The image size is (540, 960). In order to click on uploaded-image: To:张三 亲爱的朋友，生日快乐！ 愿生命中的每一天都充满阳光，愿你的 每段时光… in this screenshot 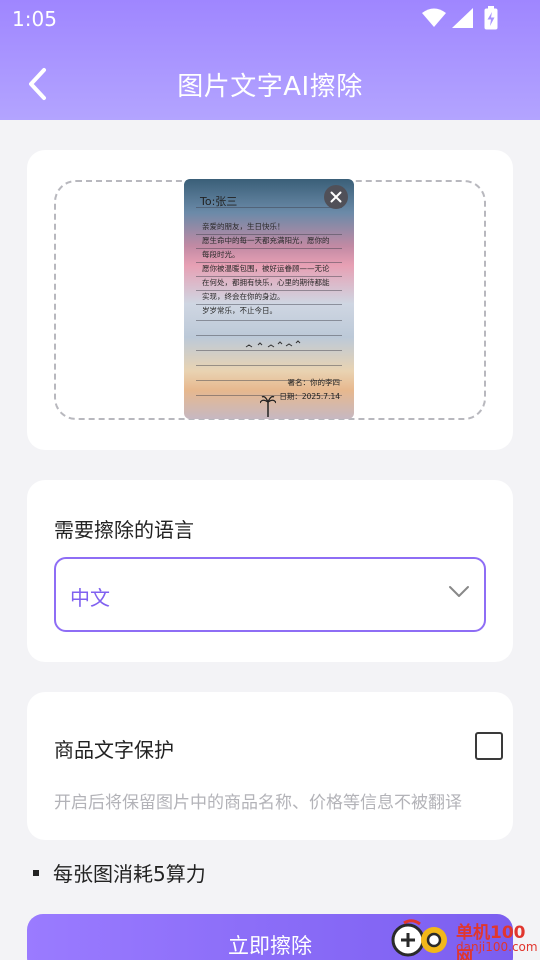, I will do `click(269, 299)`.